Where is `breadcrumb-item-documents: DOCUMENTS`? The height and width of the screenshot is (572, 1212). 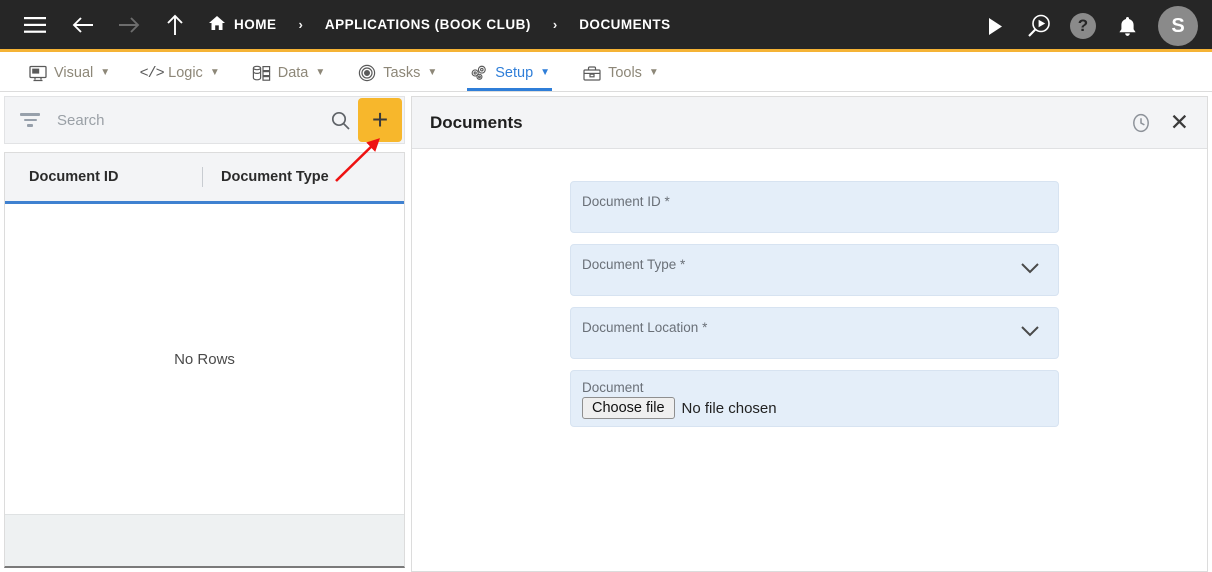
breadcrumb-item-documents: DOCUMENTS is located at coordinates (625, 24).